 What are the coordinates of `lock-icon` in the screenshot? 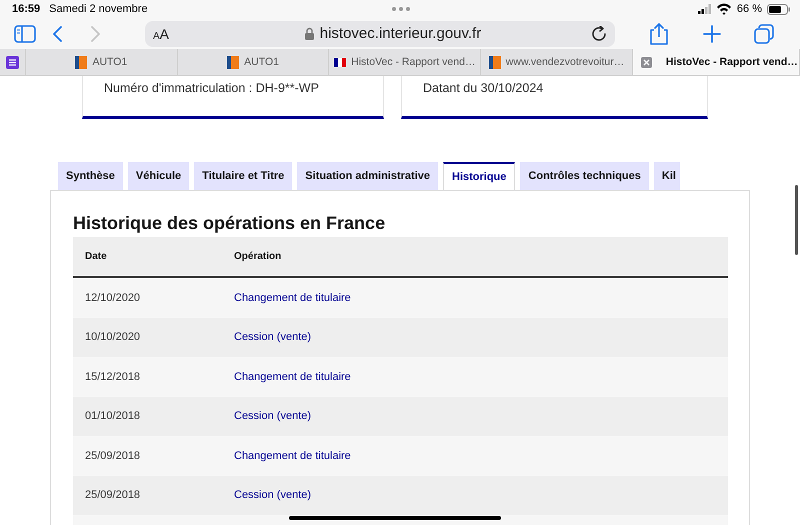 It's located at (309, 33).